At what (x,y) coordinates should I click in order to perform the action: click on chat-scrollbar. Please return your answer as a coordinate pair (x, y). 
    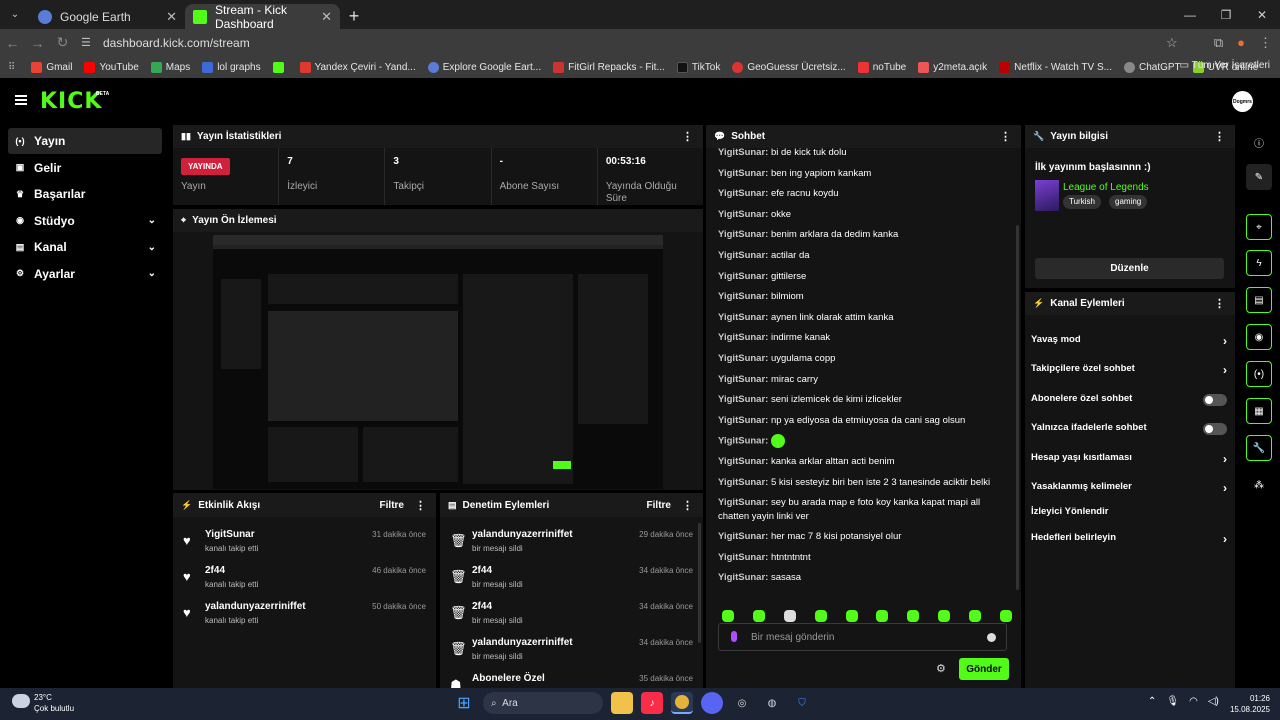
    Looking at the image, I should click on (1017, 407).